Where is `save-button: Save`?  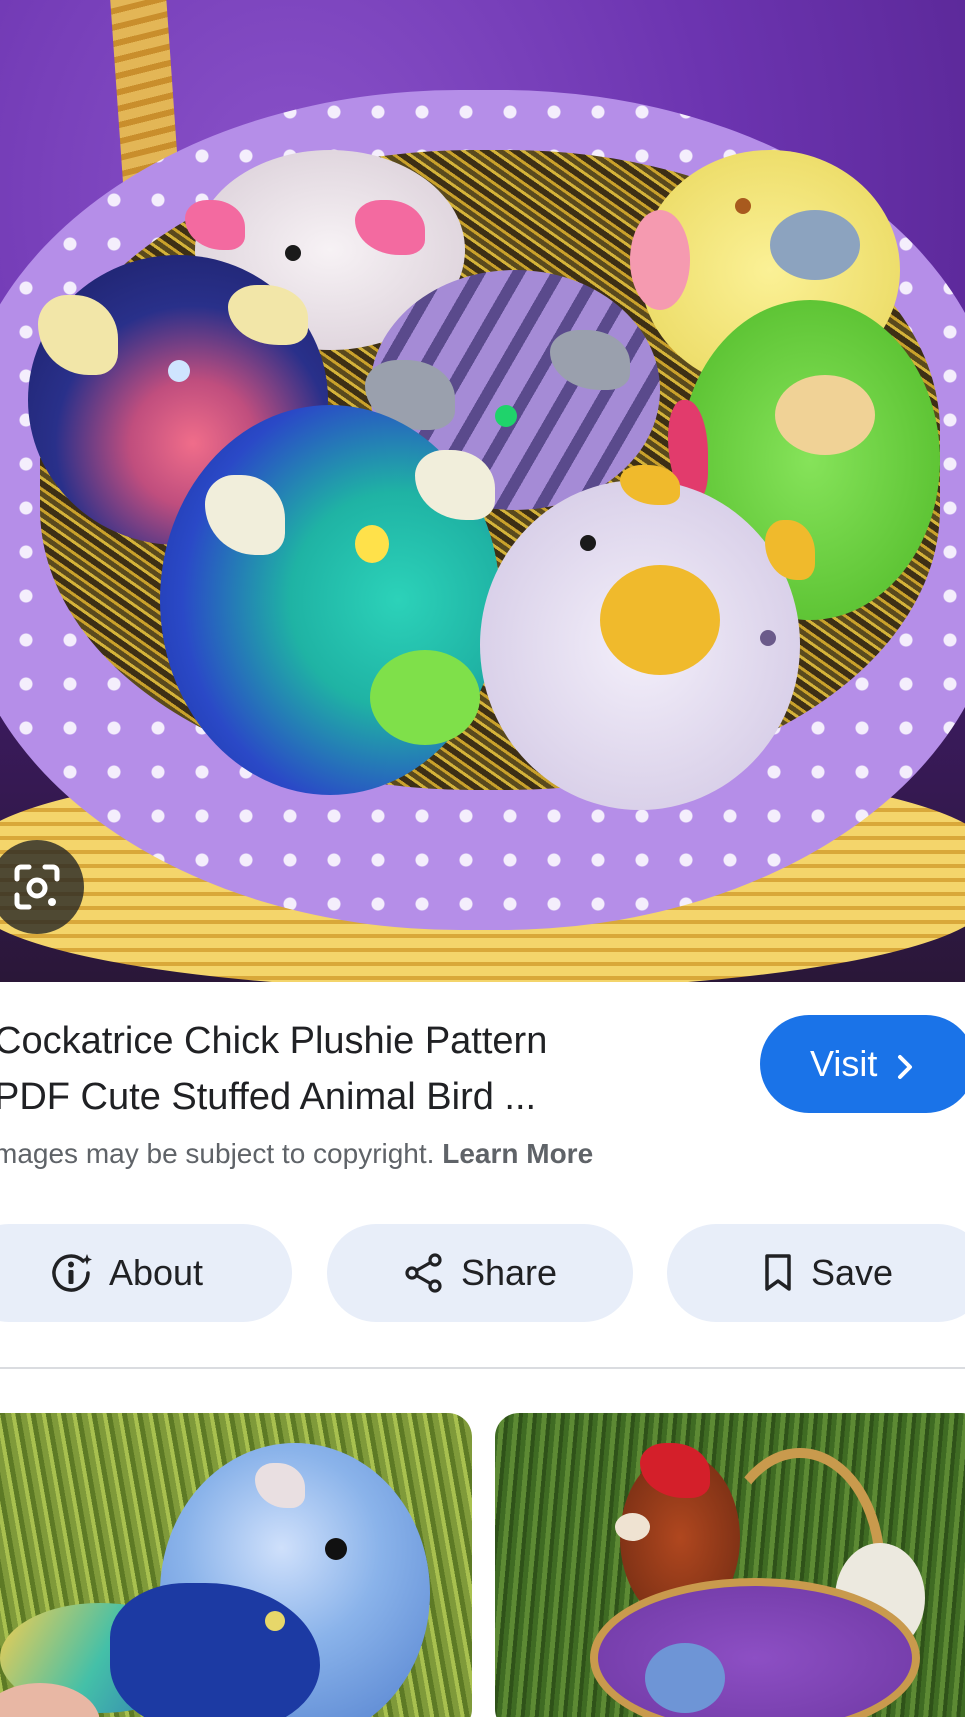
save-button: Save is located at coordinates (816, 1273).